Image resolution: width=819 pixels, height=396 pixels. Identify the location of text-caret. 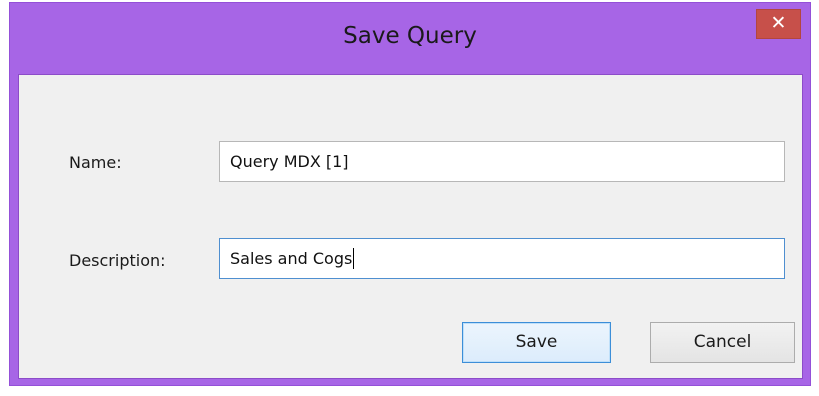
(354, 258).